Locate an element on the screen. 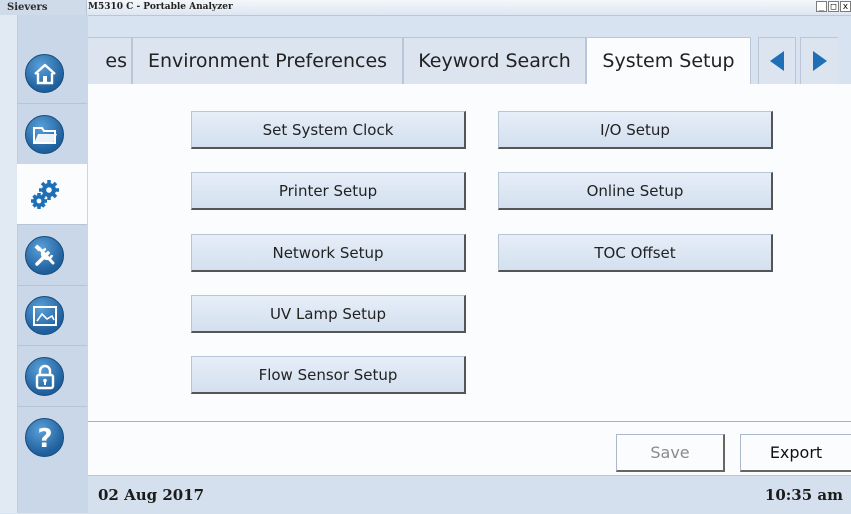  window-title: M5310 C - Portable Analyzer is located at coordinates (160, 7).